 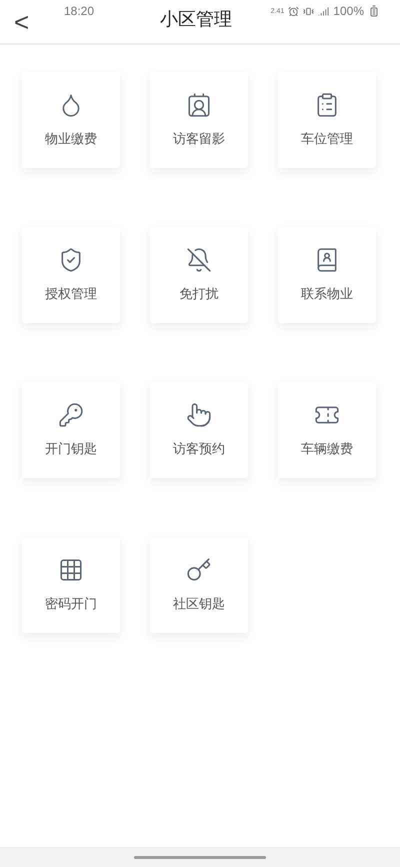 I want to click on battery-level: 100%, so click(x=348, y=11).